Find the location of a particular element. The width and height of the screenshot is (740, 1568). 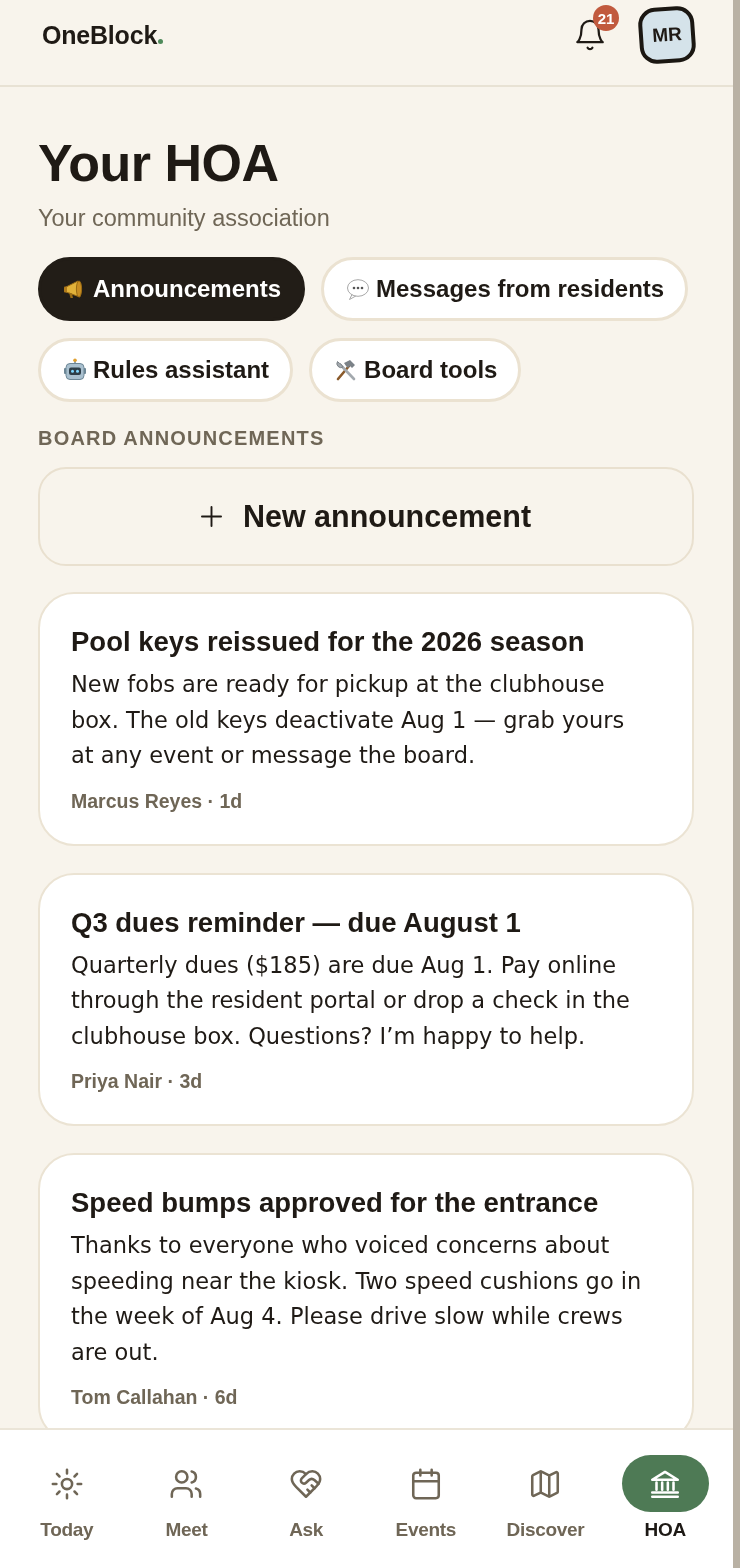

nav-item: Today is located at coordinates (67, 1498).